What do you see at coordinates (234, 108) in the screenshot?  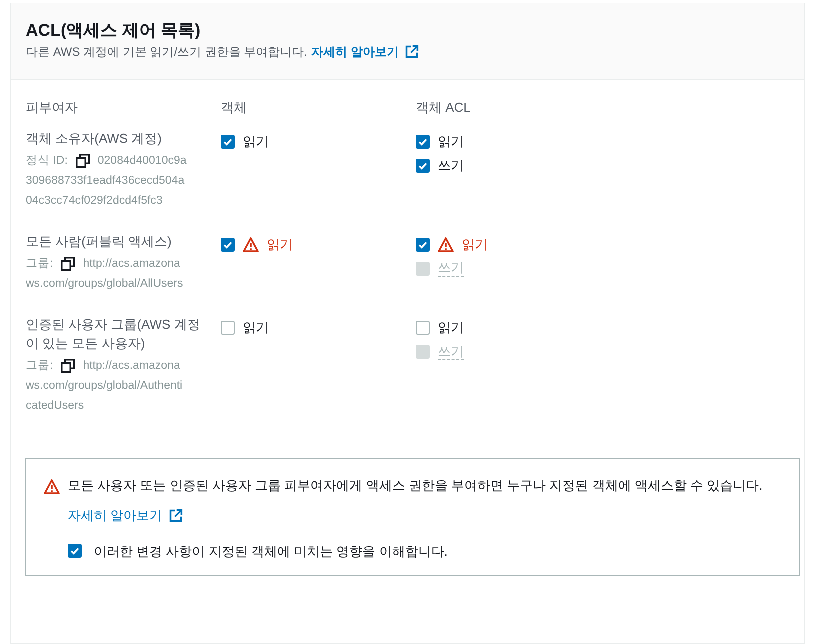 I see `column-header: 객체` at bounding box center [234, 108].